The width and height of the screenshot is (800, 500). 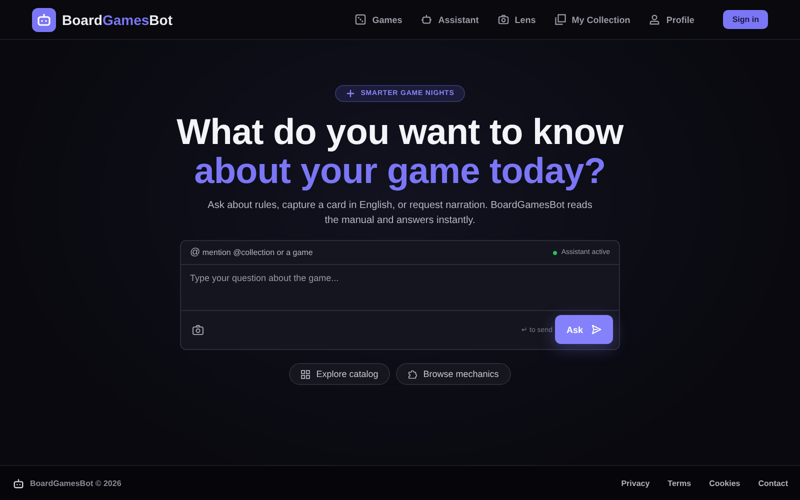 What do you see at coordinates (44, 20) in the screenshot?
I see `robot-logo-icon` at bounding box center [44, 20].